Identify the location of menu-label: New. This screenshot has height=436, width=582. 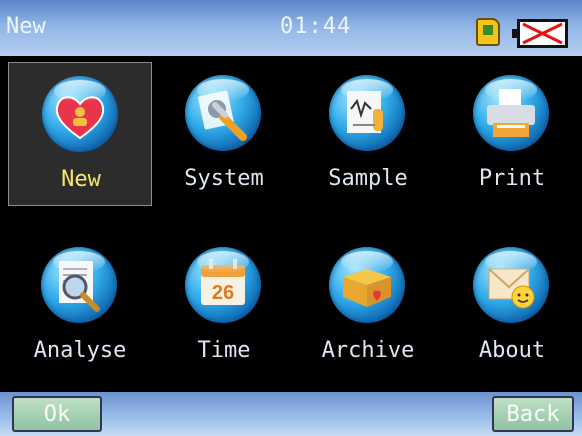
(81, 179).